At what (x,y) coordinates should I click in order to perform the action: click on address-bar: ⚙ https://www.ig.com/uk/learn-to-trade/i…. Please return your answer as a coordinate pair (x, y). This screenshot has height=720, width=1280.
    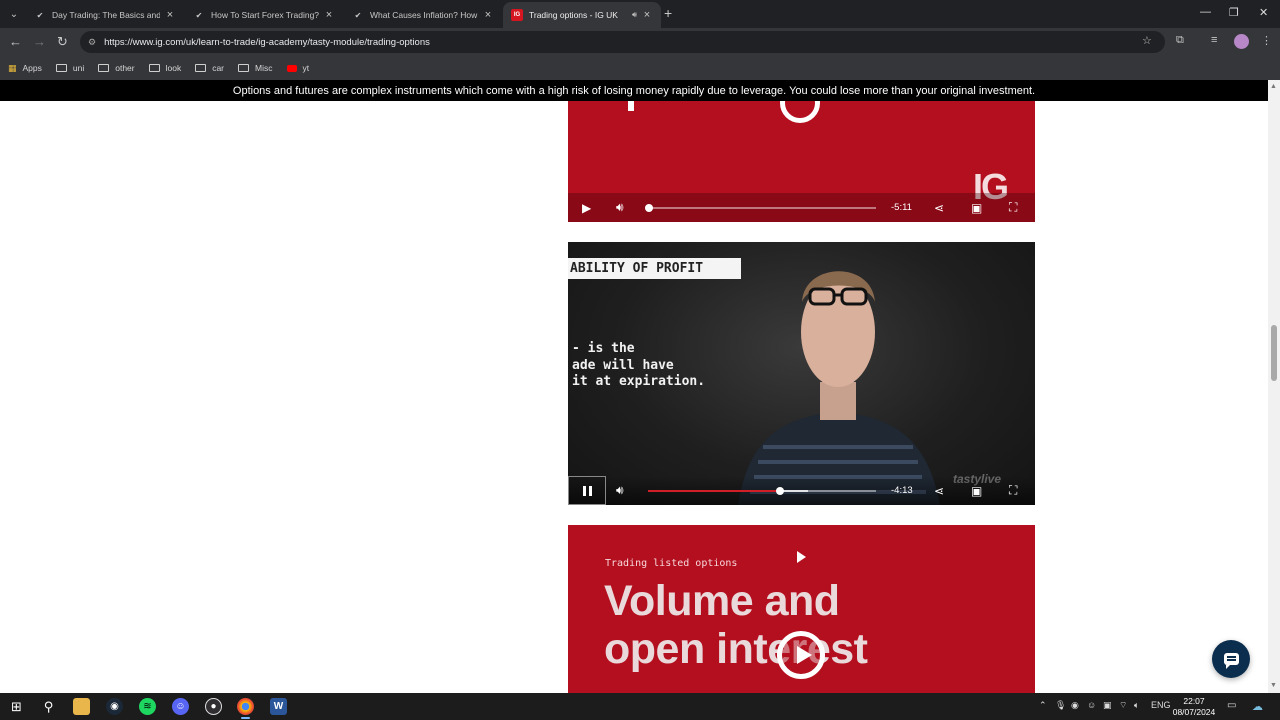
    Looking at the image, I should click on (622, 42).